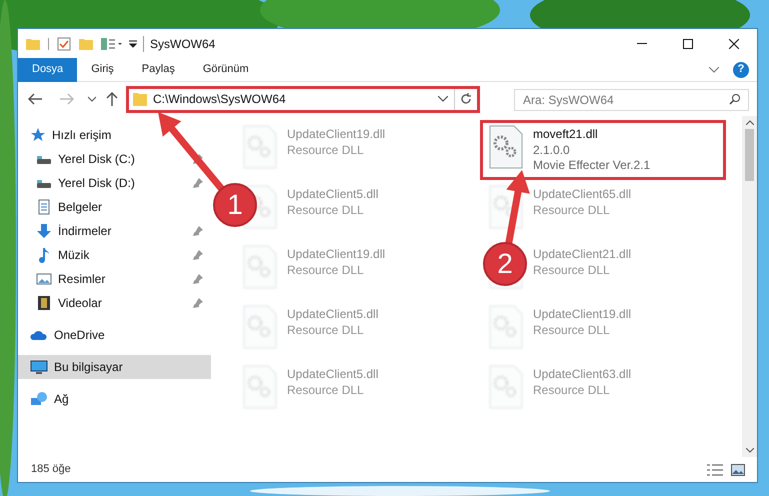 The width and height of the screenshot is (769, 496). Describe the element at coordinates (114, 399) in the screenshot. I see `sidebar-item: Ağ` at that location.